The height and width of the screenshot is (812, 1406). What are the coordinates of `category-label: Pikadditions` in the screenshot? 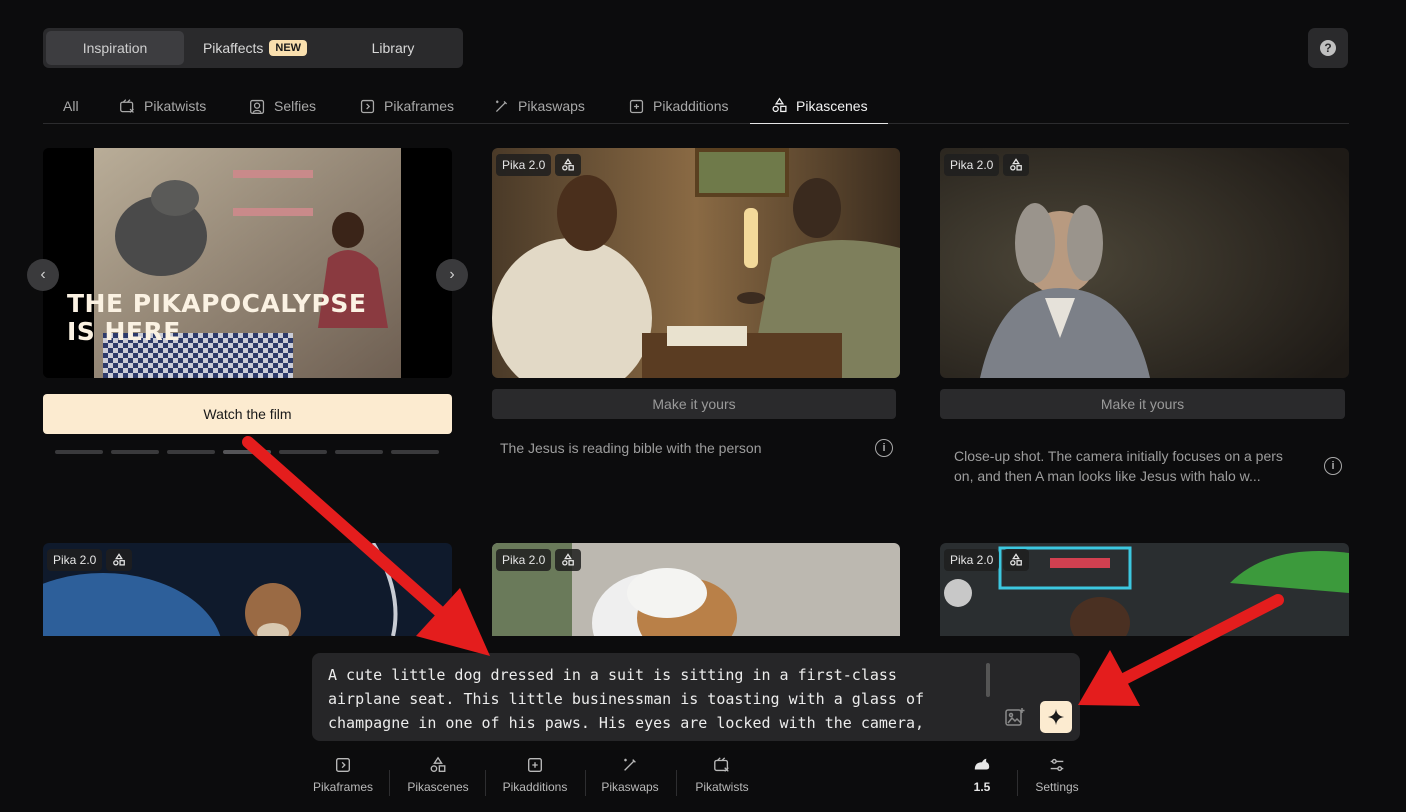 It's located at (691, 106).